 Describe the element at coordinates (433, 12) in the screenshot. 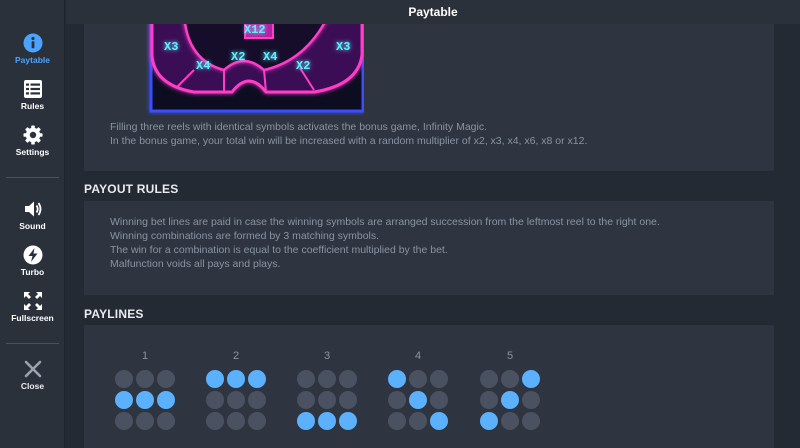

I see `page-title: Paytable` at that location.